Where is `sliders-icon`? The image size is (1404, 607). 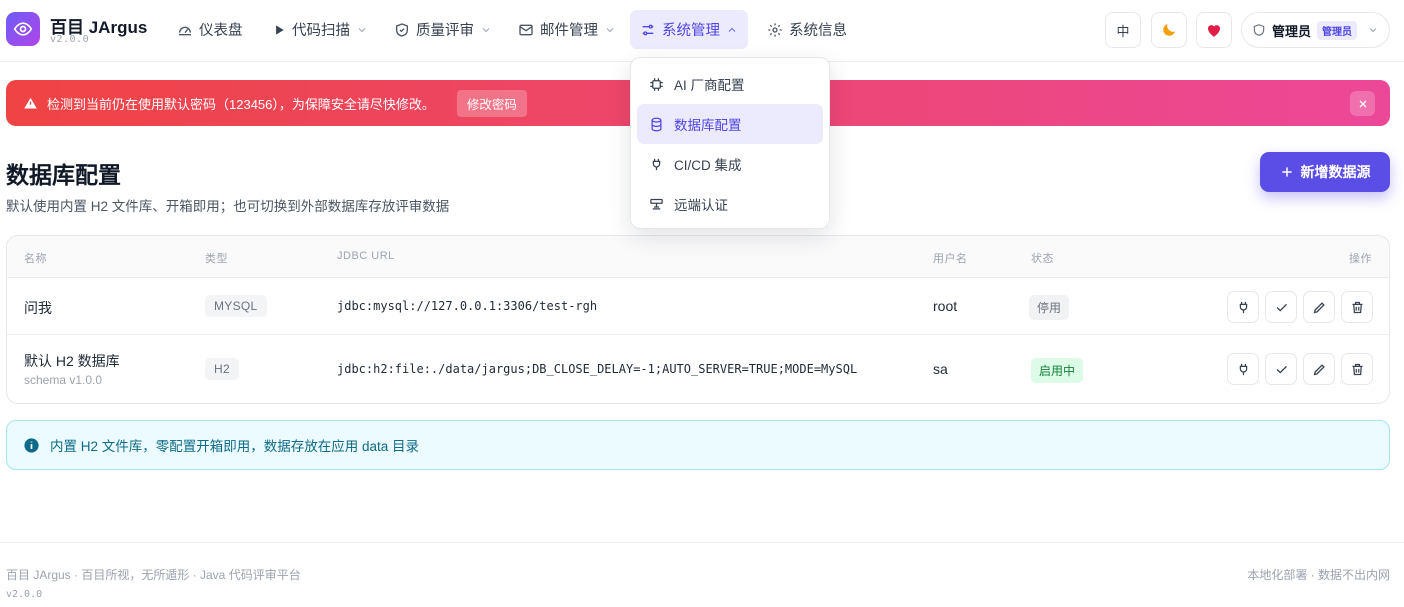
sliders-icon is located at coordinates (648, 29).